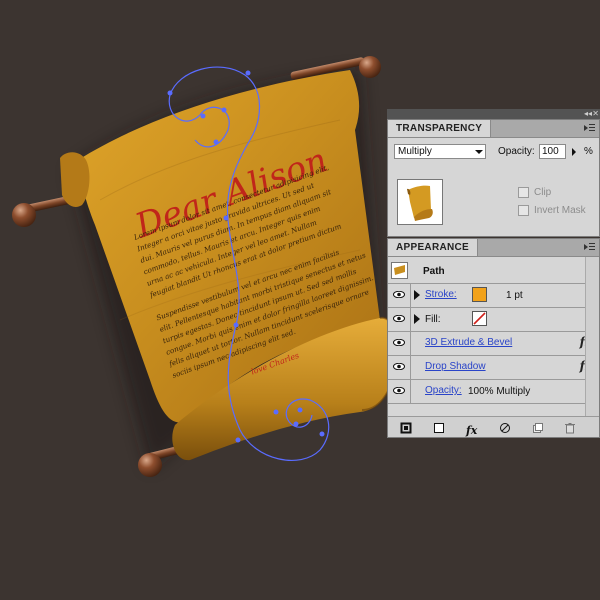  What do you see at coordinates (552, 151) in the screenshot?
I see `opacity-input: 100` at bounding box center [552, 151].